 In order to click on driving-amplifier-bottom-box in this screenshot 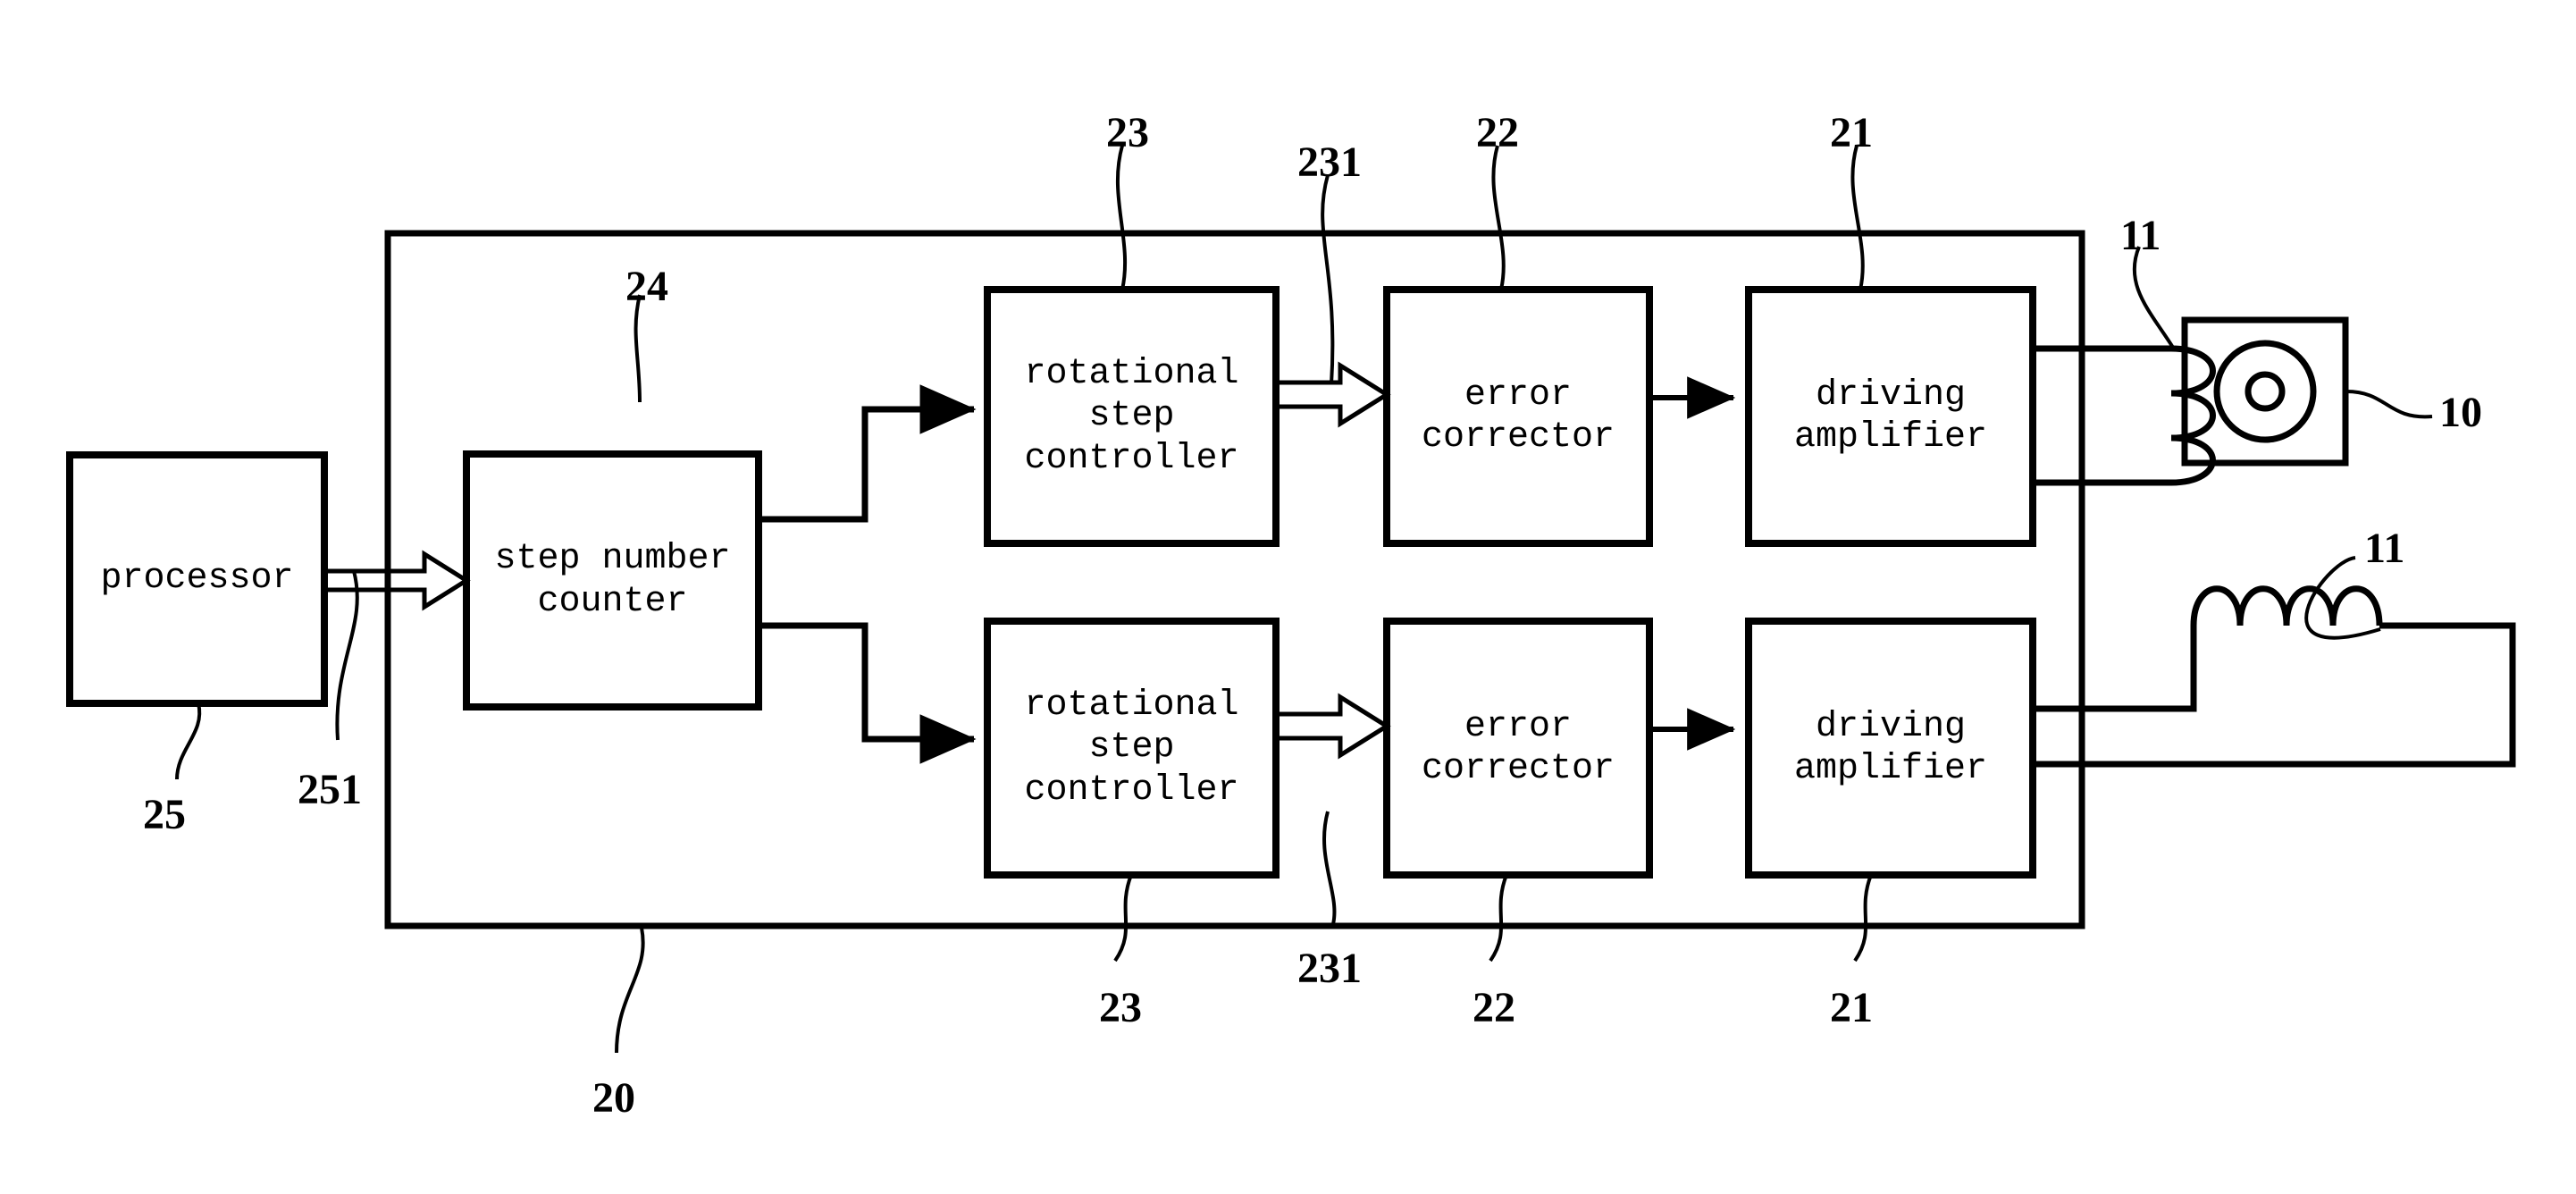, I will do `click(1891, 748)`.